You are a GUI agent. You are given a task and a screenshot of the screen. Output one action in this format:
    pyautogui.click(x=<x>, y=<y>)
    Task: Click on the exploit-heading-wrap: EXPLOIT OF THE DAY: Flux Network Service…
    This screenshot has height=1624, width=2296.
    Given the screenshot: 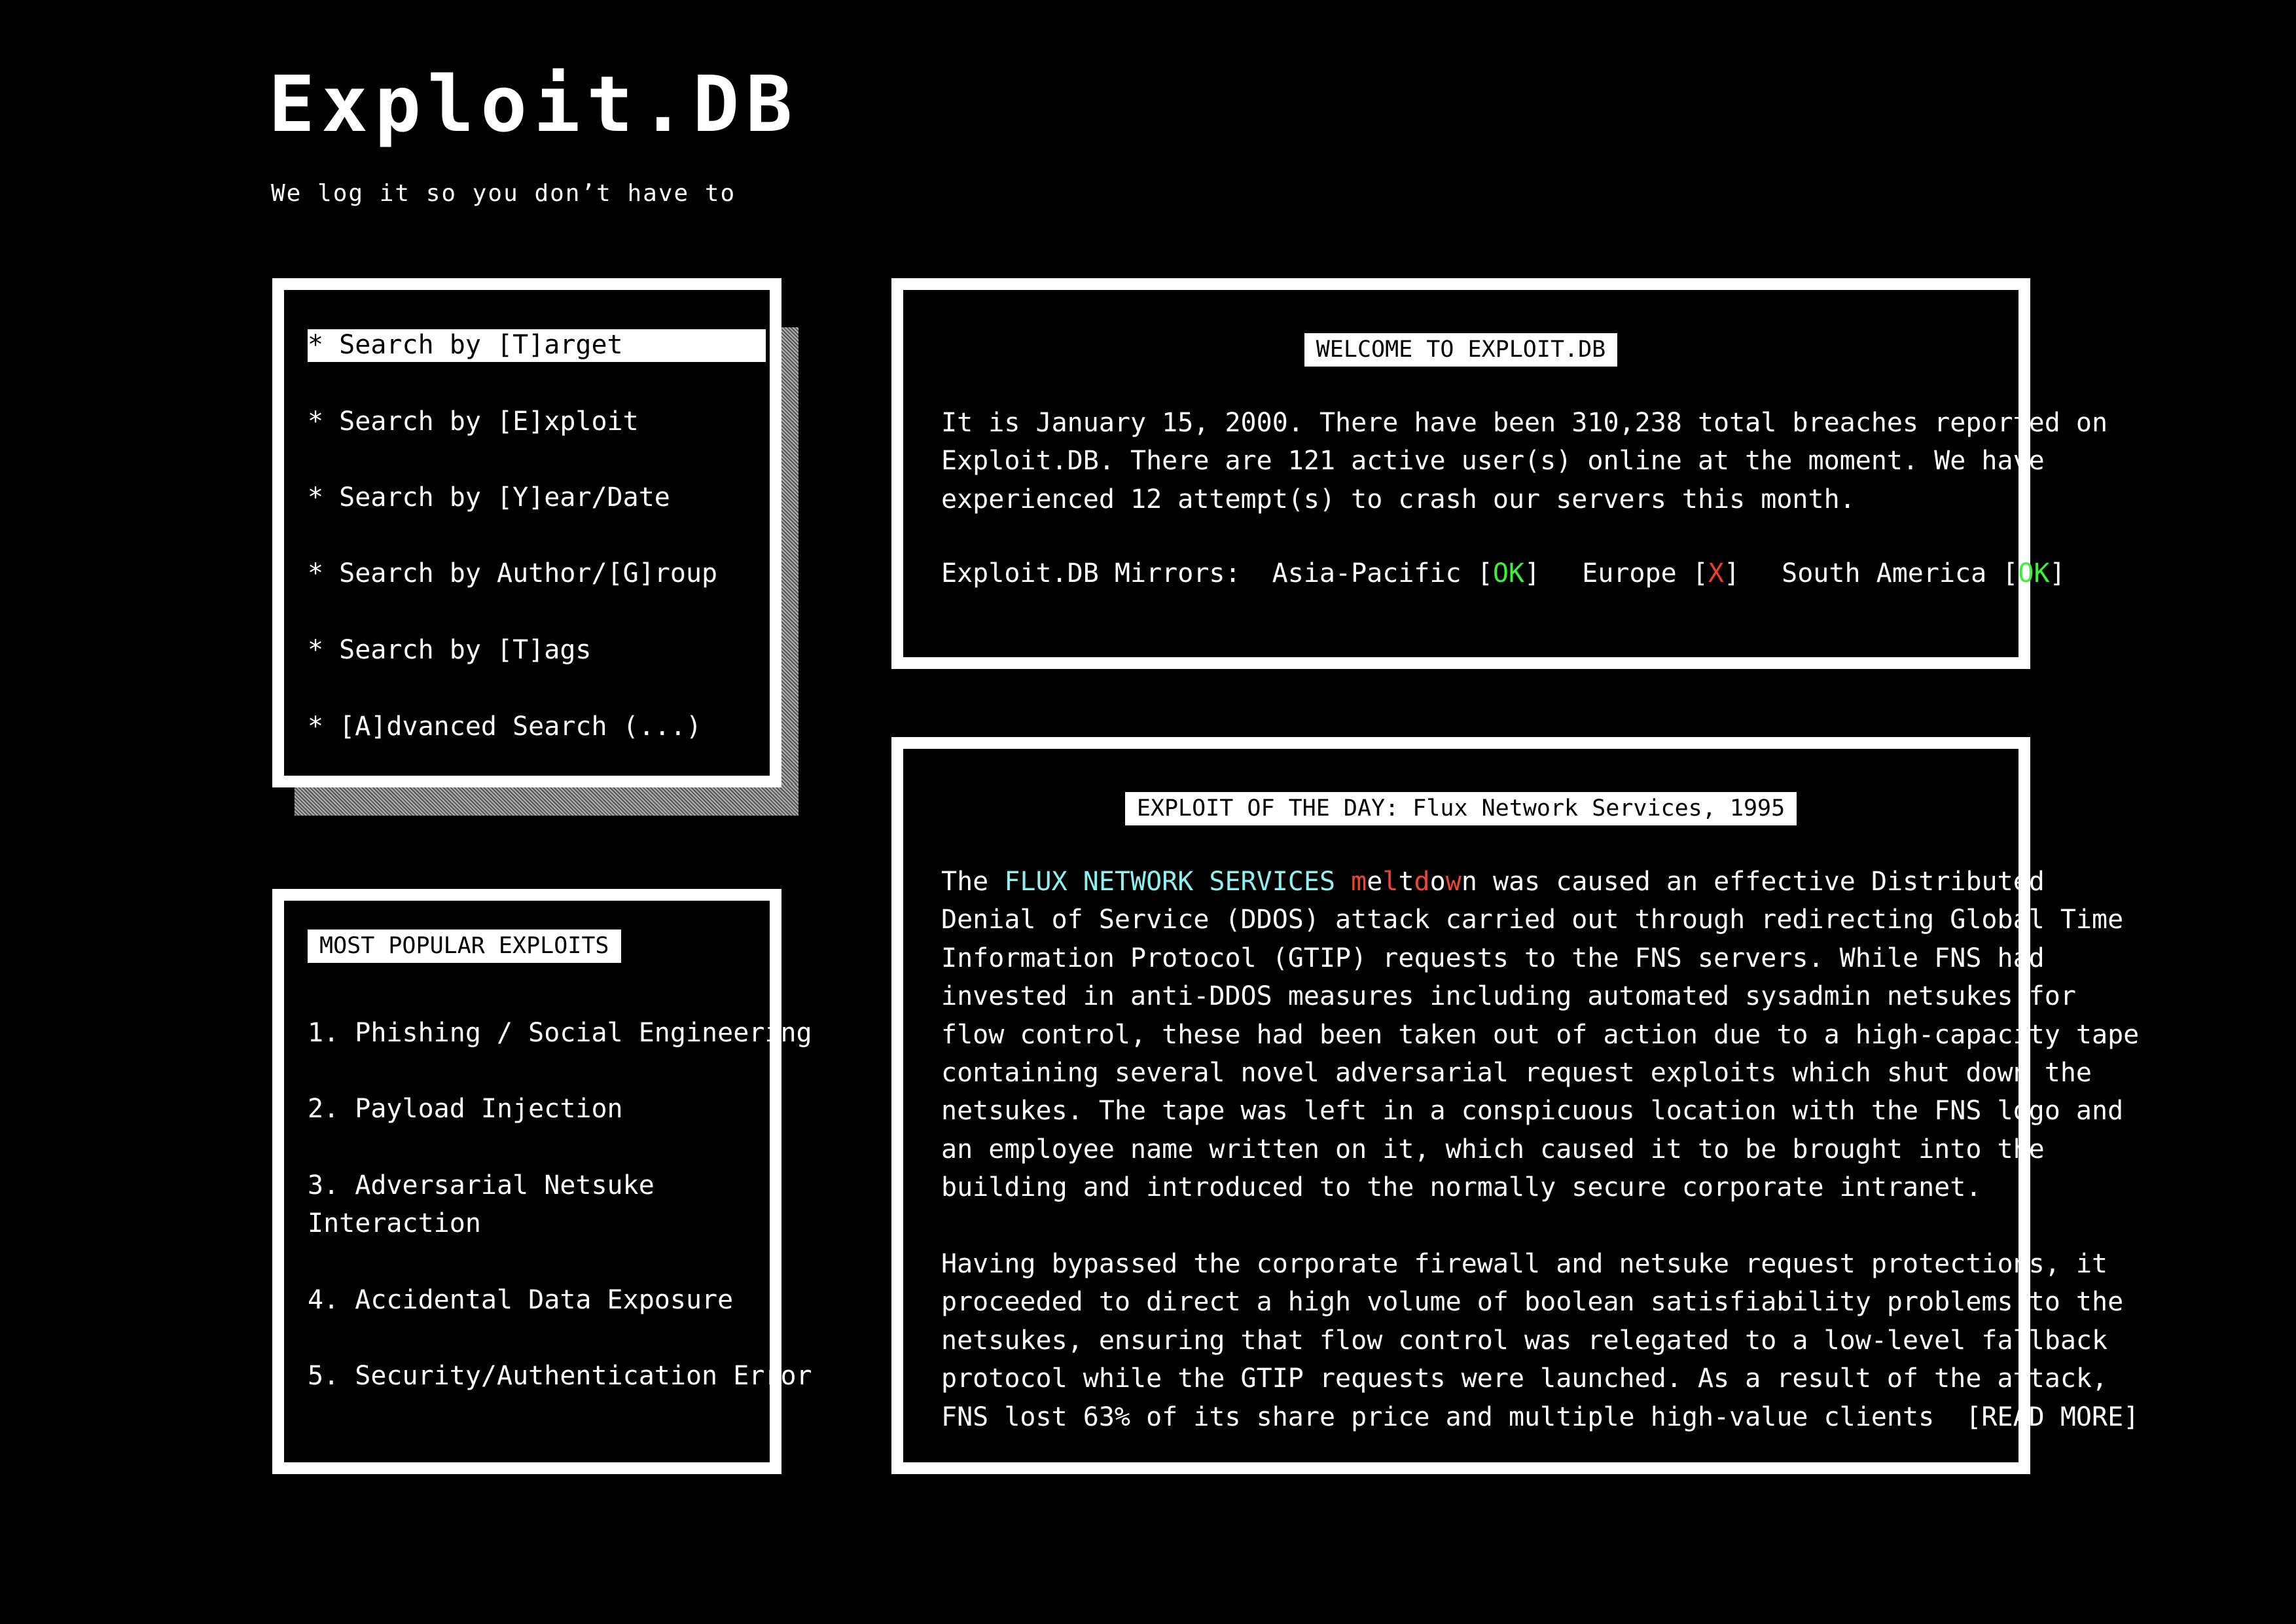 What is the action you would take?
    pyautogui.click(x=1460, y=808)
    